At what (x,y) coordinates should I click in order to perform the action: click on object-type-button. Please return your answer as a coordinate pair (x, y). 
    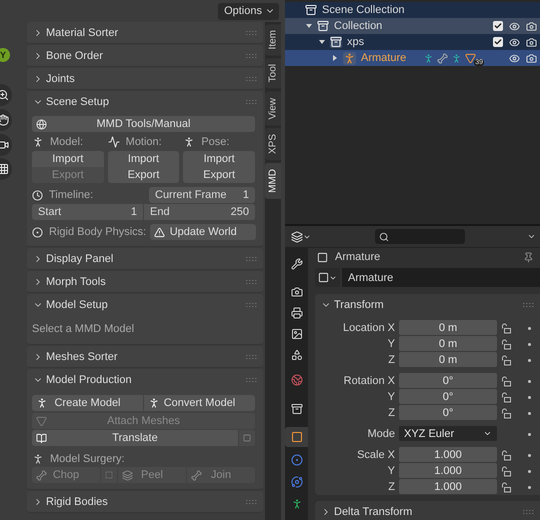
    Looking at the image, I should click on (327, 277).